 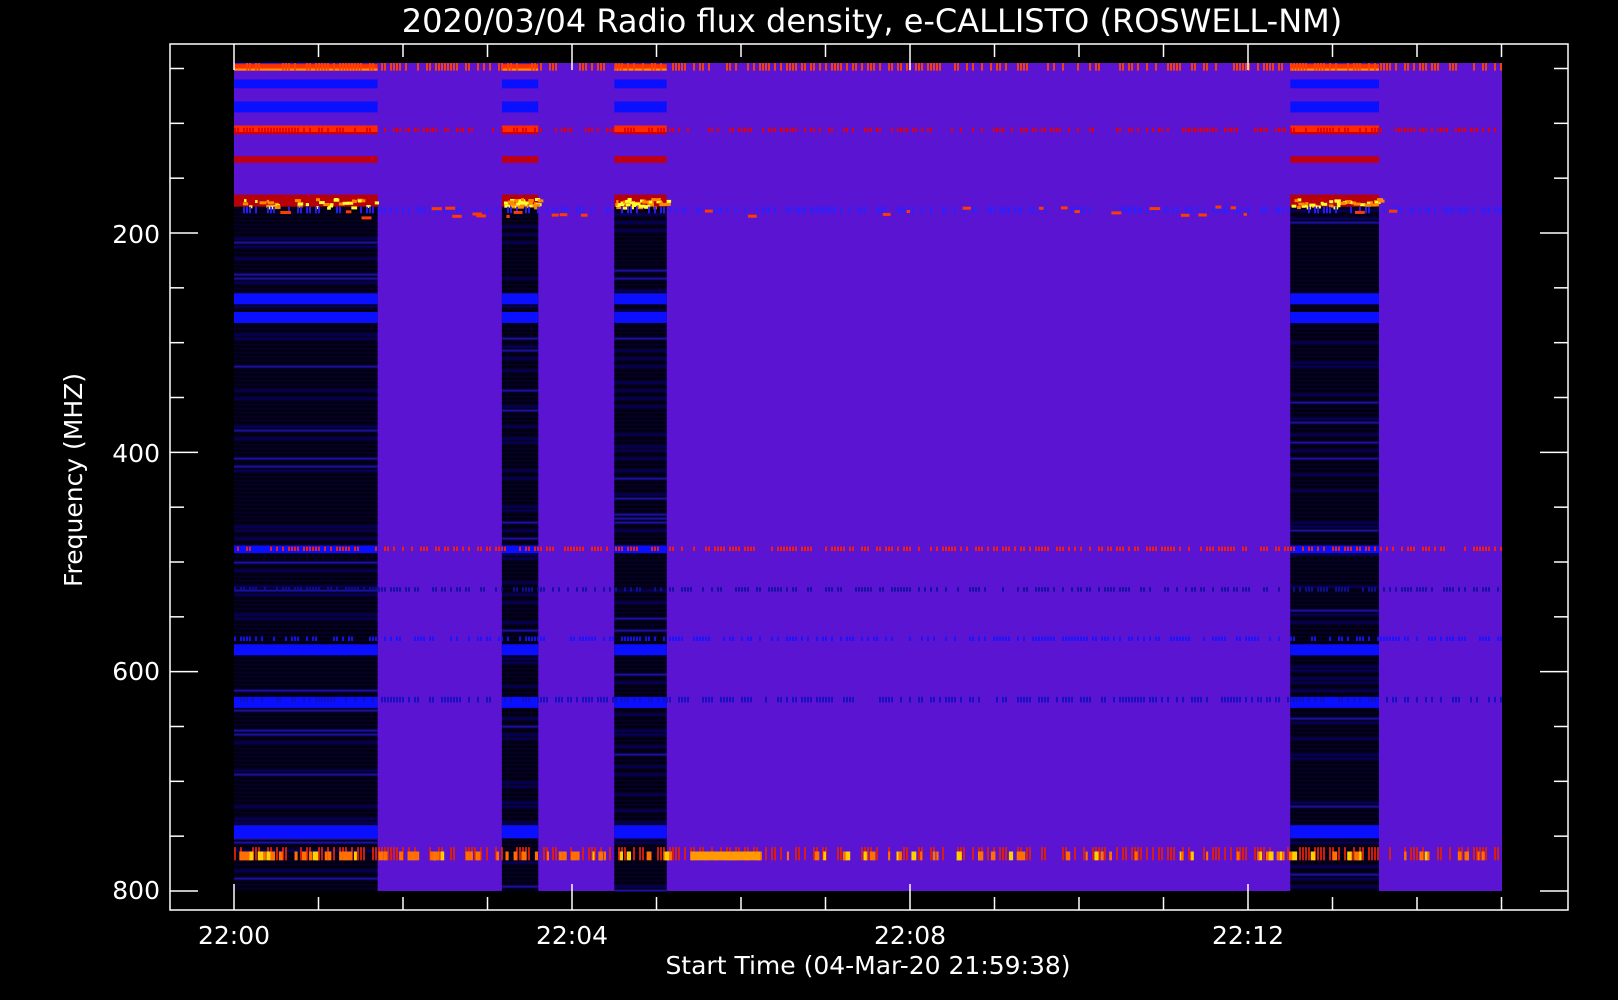 What do you see at coordinates (520, 702) in the screenshot?
I see `dark-segment-blue-band` at bounding box center [520, 702].